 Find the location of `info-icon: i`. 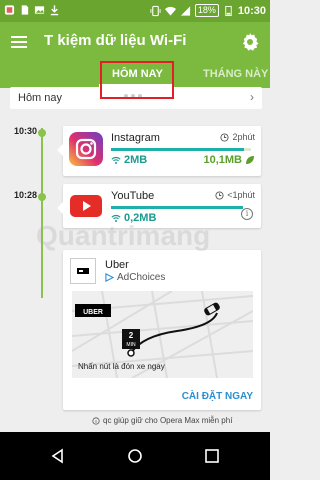

info-icon: i is located at coordinates (247, 214).